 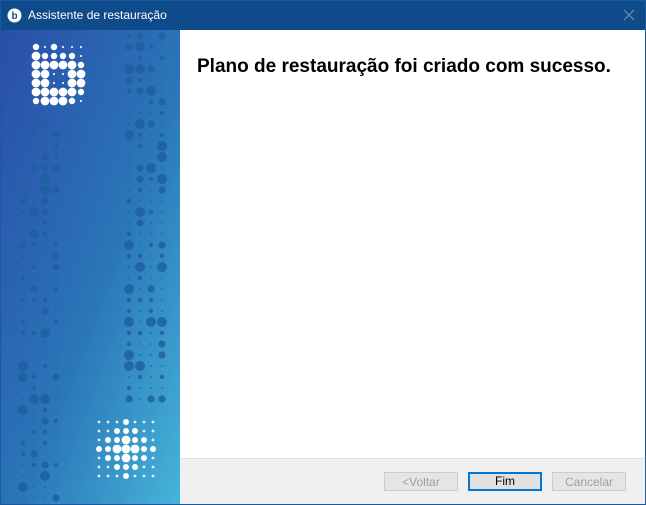 I want to click on back-button: <Voltar, so click(x=421, y=481).